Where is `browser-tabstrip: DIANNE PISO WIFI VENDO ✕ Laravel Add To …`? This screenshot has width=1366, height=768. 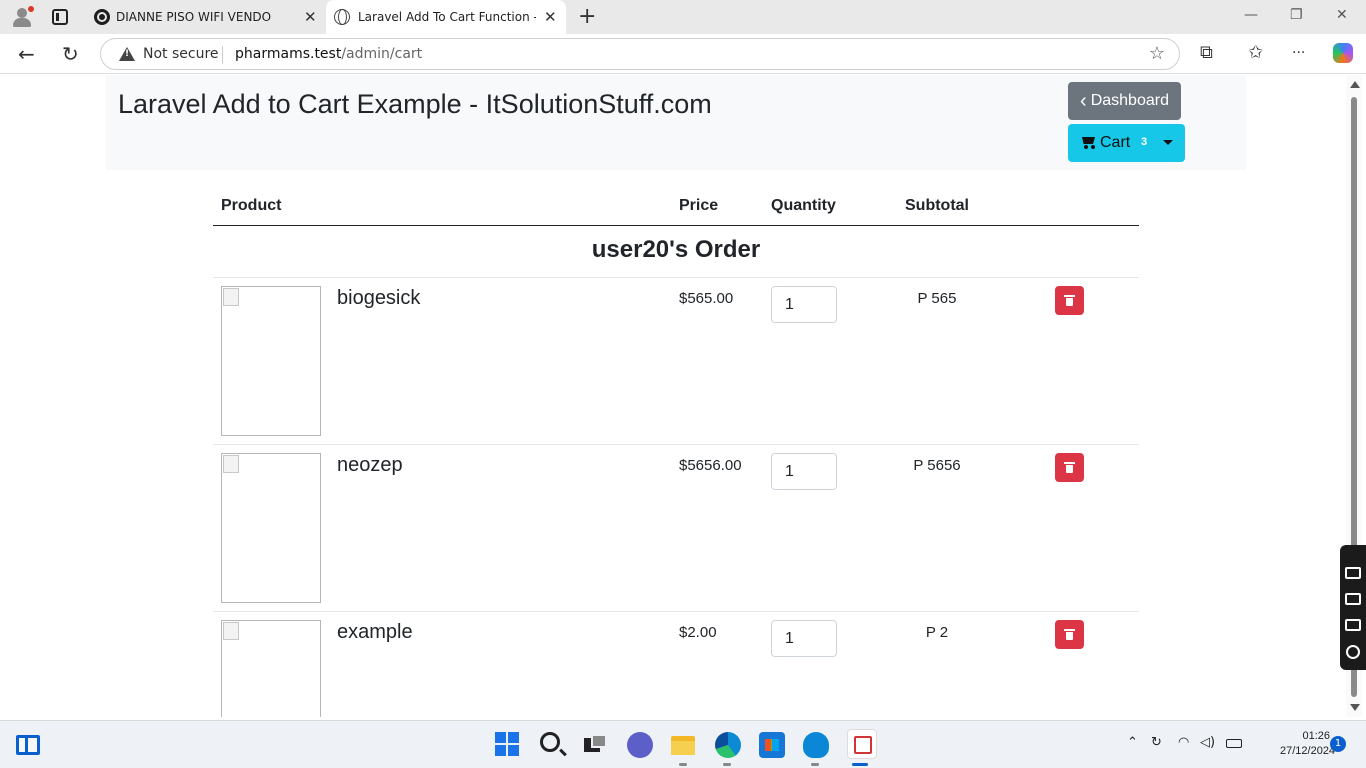
browser-tabstrip: DIANNE PISO WIFI VENDO ✕ Laravel Add To … is located at coordinates (683, 17).